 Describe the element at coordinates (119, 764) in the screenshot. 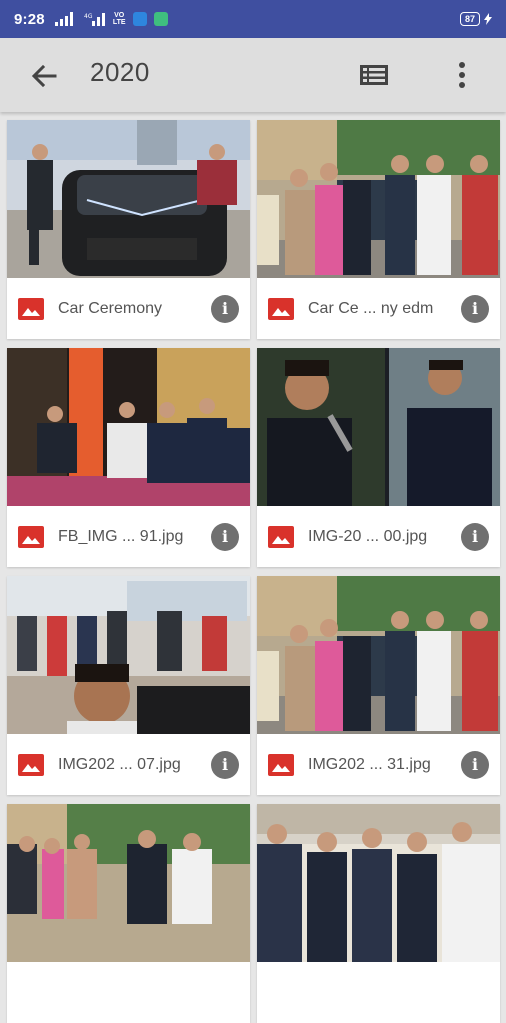

I see `file-name: IMG202 ... 07.jpg` at that location.